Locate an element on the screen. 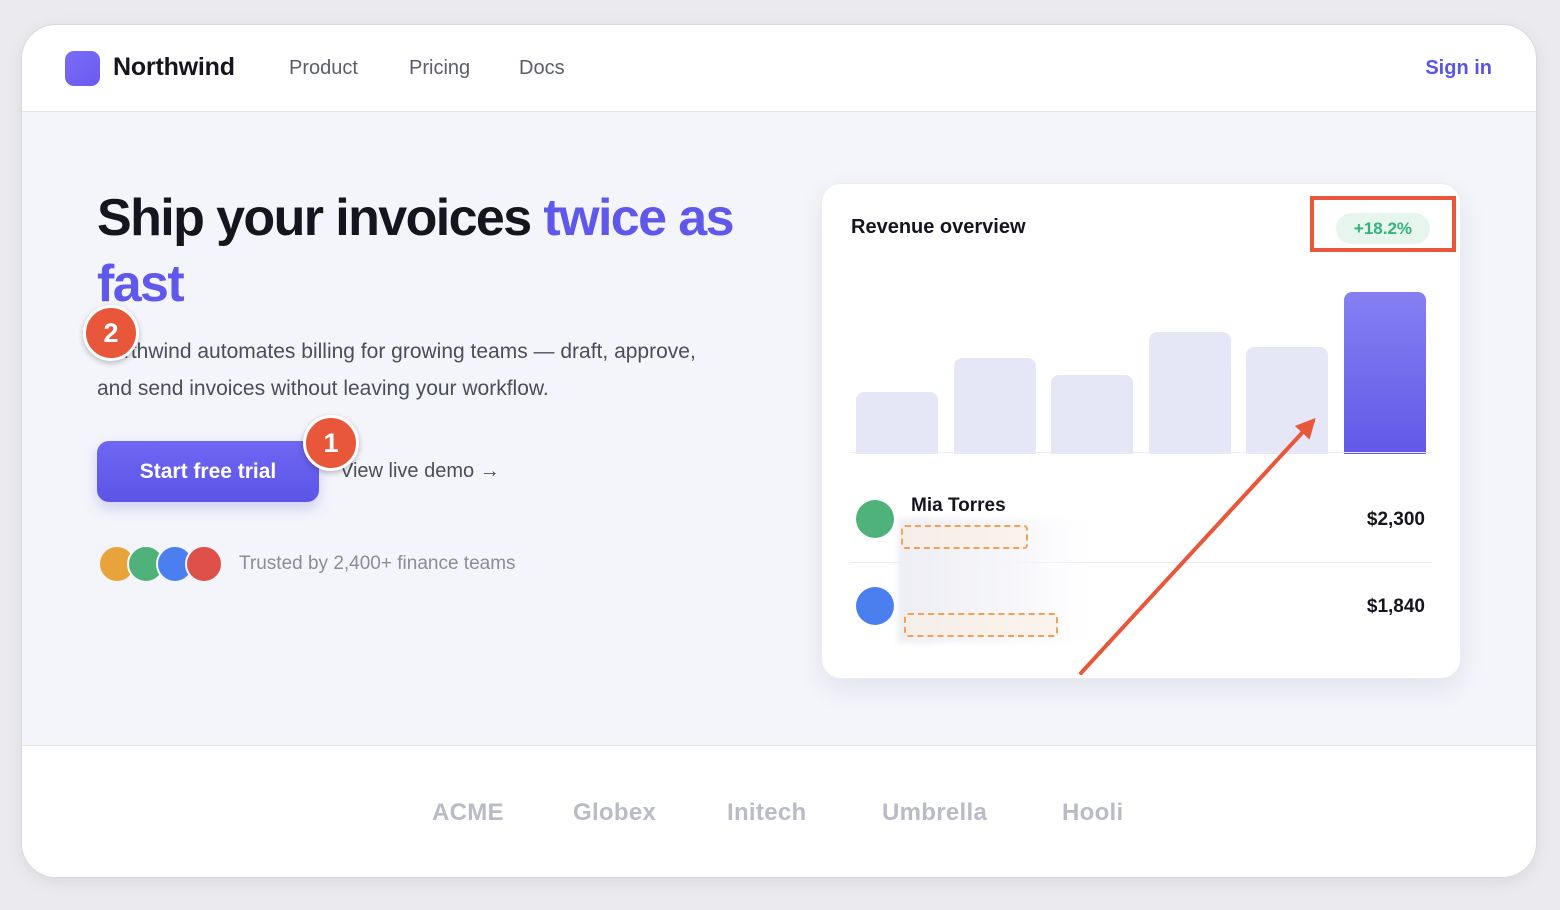 Image resolution: width=1560 pixels, height=910 pixels. logo-globex: Globex is located at coordinates (615, 812).